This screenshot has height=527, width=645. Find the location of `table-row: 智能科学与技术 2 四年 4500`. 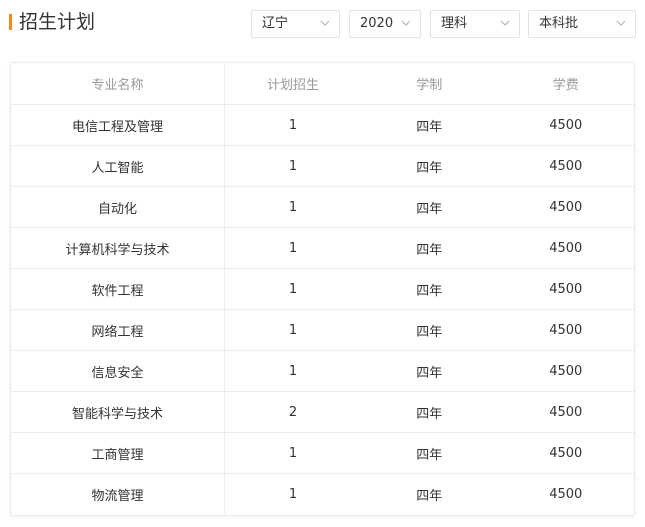

table-row: 智能科学与技术 2 四年 4500 is located at coordinates (322, 412).